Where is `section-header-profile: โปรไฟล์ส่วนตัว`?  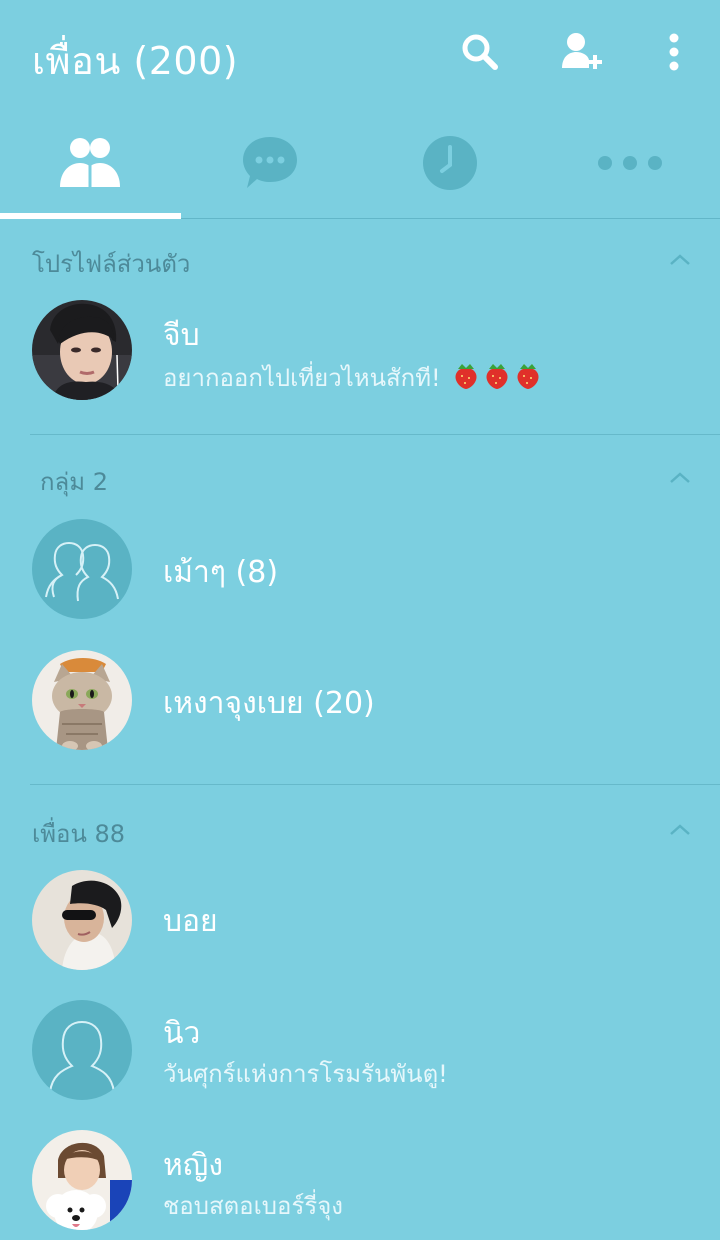
section-header-profile: โปรไฟล์ส่วนตัว is located at coordinates (360, 260).